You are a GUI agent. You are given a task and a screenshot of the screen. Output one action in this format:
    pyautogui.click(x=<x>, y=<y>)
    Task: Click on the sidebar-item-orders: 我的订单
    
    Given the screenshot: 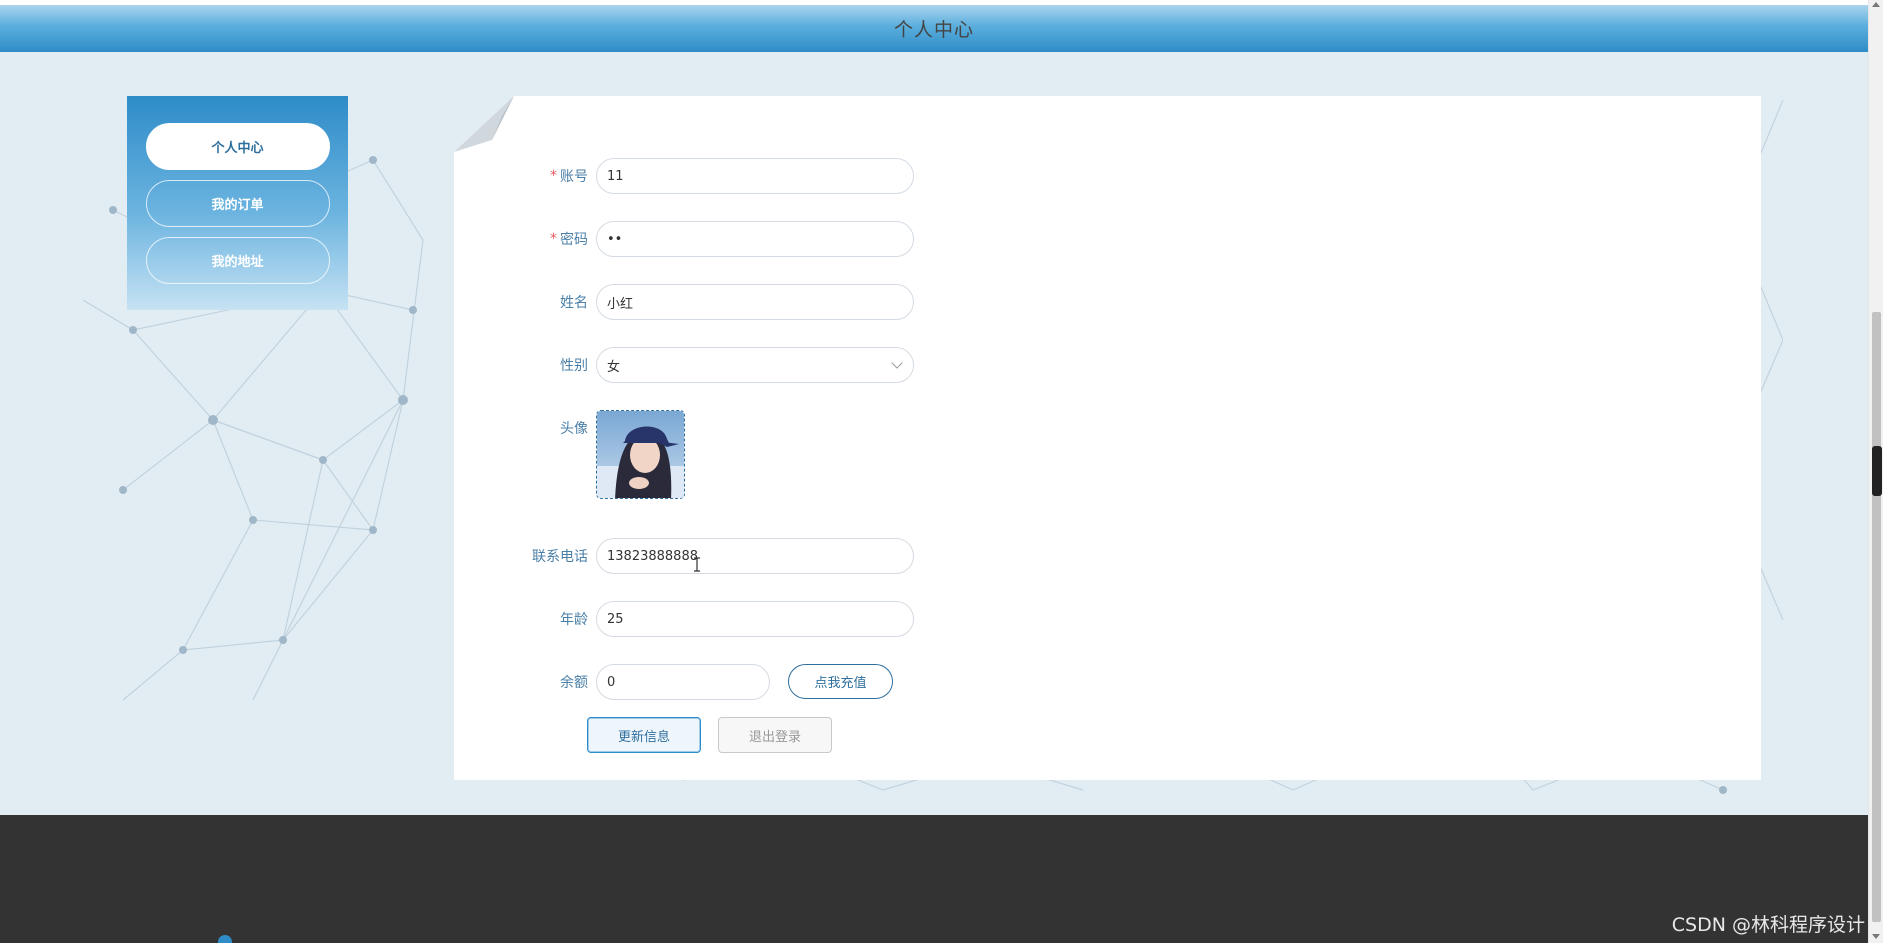 What is the action you would take?
    pyautogui.click(x=237, y=203)
    